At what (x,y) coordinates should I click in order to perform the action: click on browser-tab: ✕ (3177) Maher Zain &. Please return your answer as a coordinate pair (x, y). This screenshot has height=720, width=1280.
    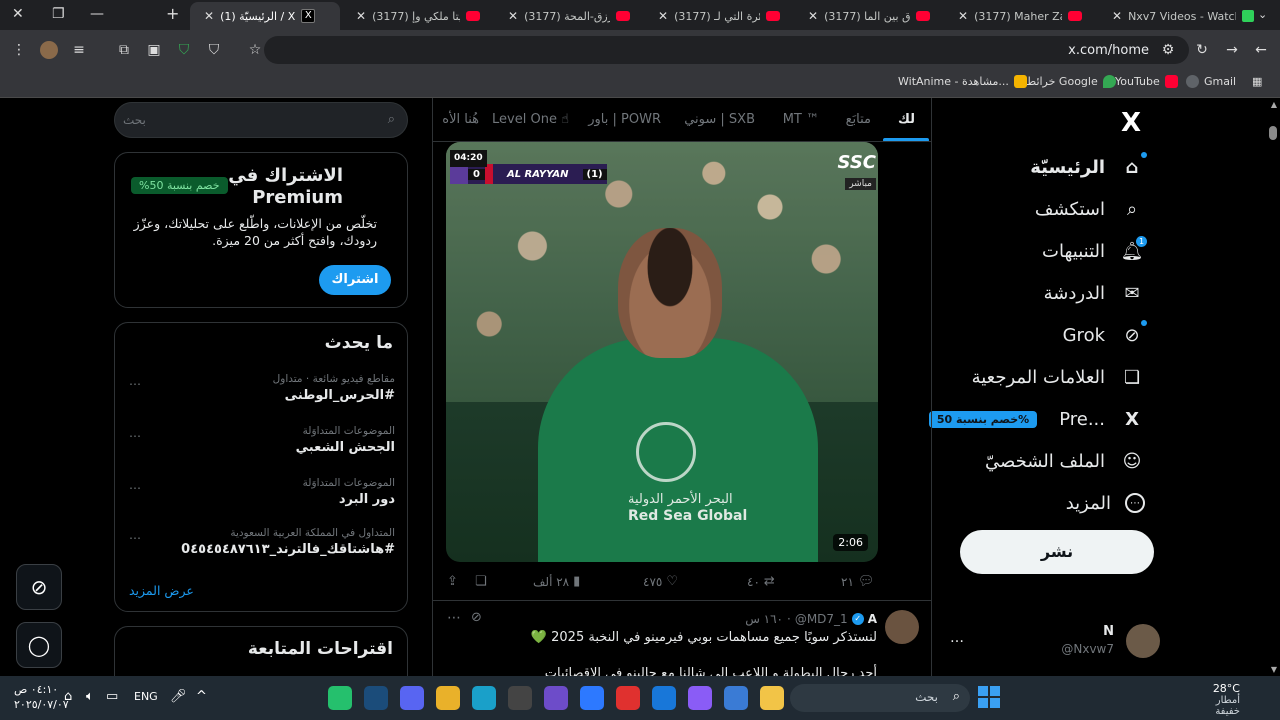
    Looking at the image, I should click on (1020, 16).